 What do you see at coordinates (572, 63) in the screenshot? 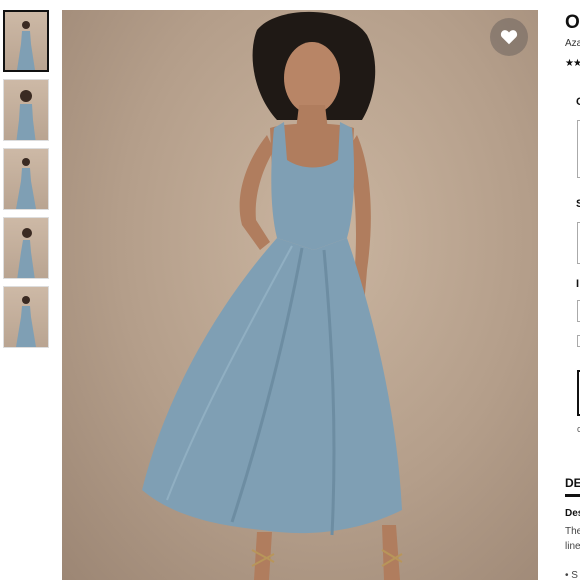
I see `rating-stars: ★★` at bounding box center [572, 63].